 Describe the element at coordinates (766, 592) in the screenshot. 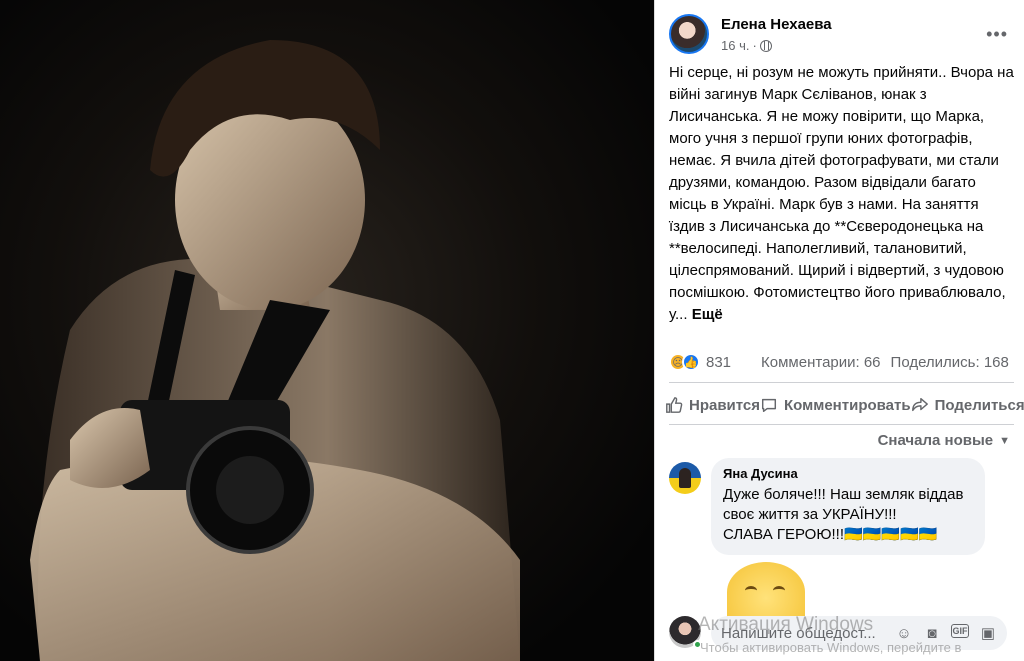

I see `crying-sticker-icon` at that location.